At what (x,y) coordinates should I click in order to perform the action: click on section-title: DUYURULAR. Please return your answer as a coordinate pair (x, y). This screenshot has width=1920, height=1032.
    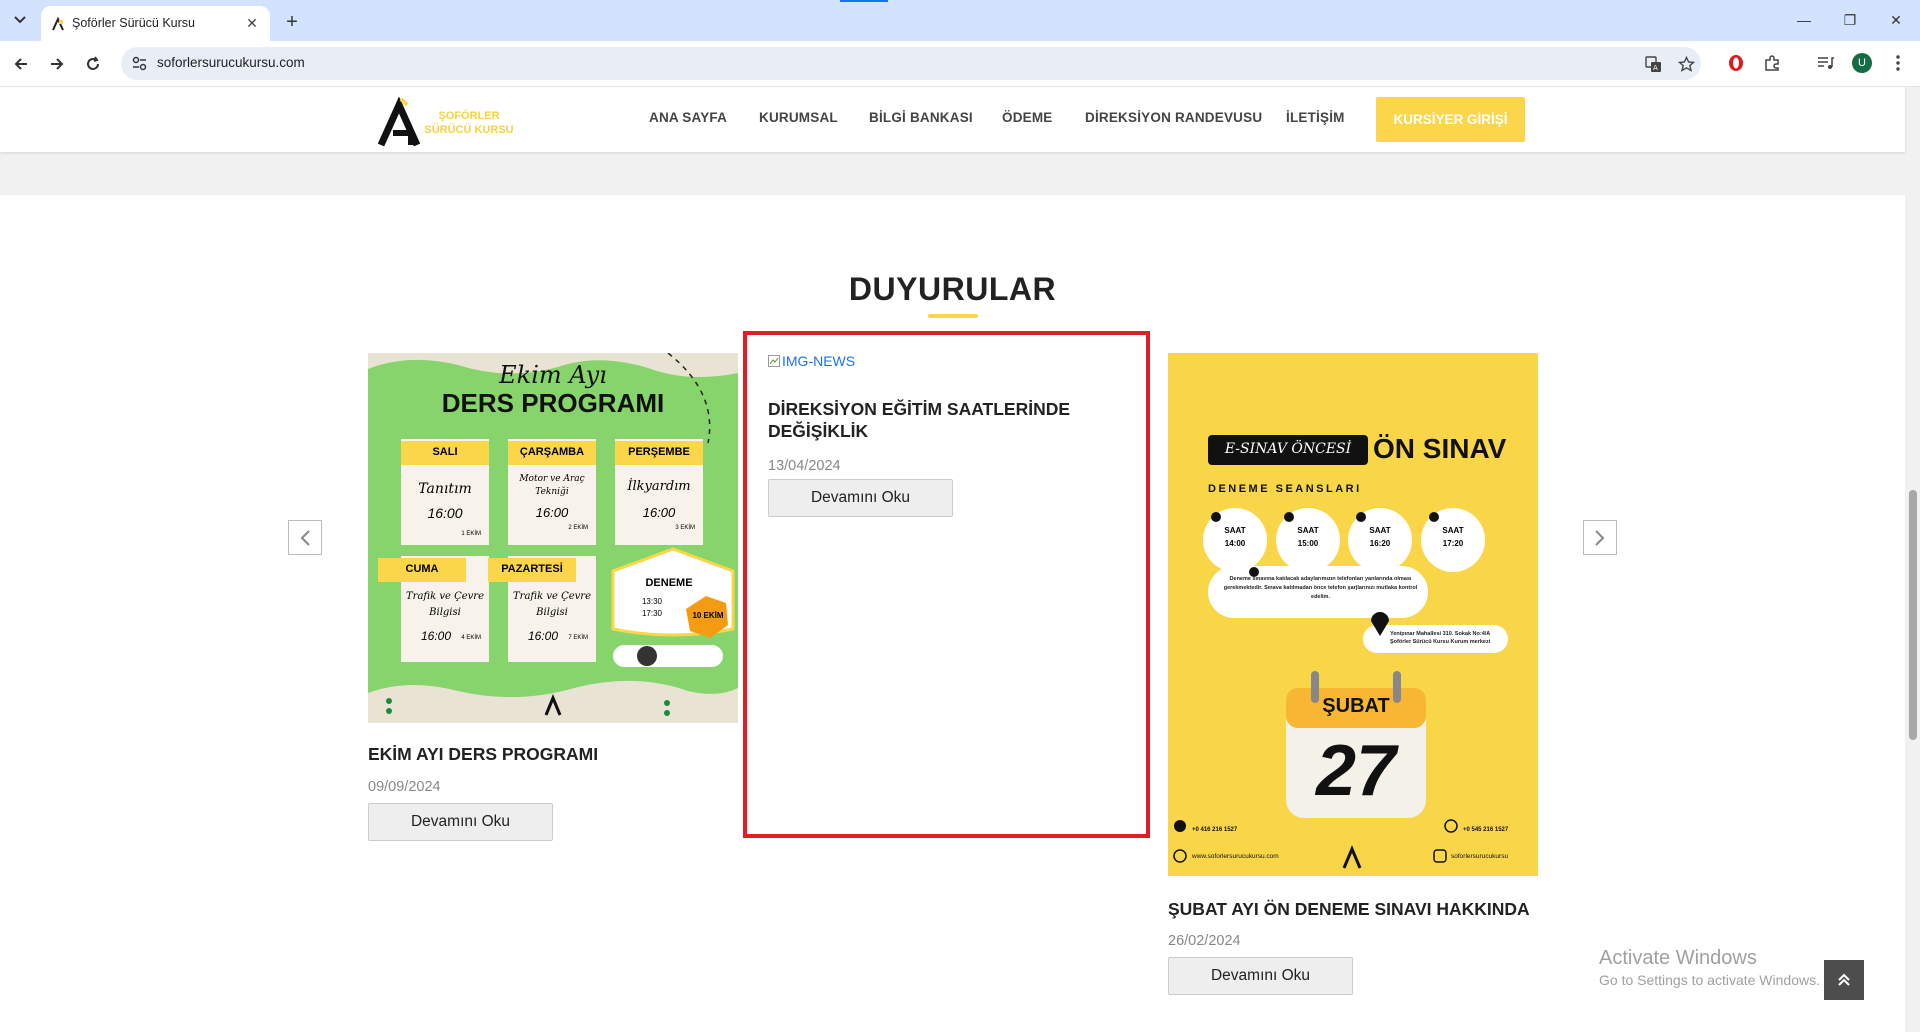
    Looking at the image, I should click on (952, 289).